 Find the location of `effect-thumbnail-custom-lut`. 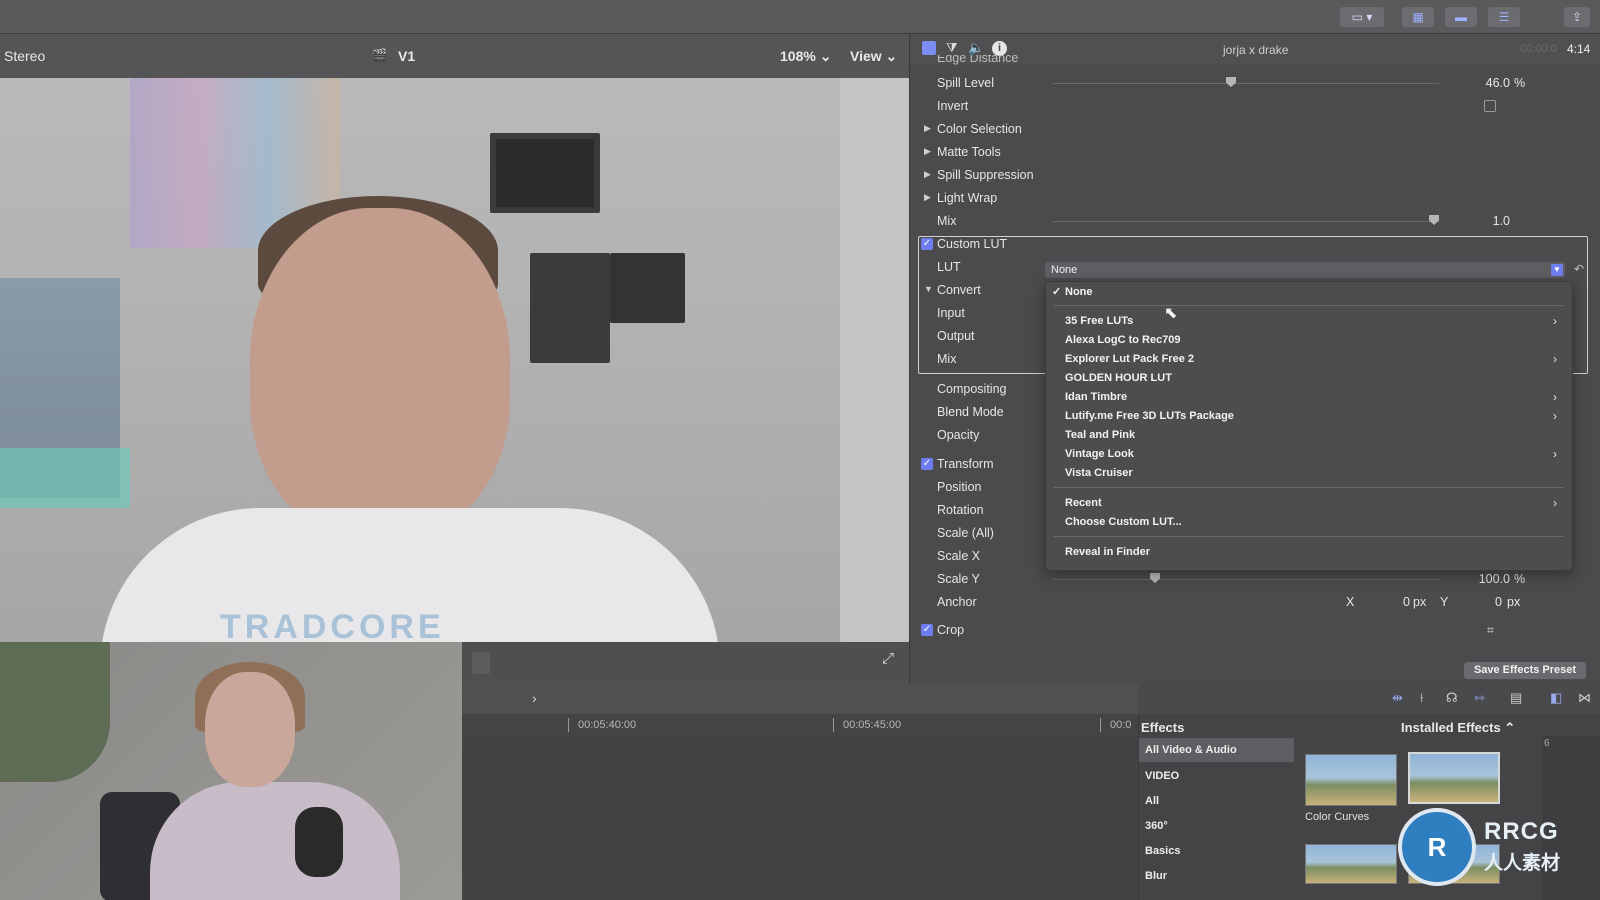

effect-thumbnail-custom-lut is located at coordinates (1454, 778).